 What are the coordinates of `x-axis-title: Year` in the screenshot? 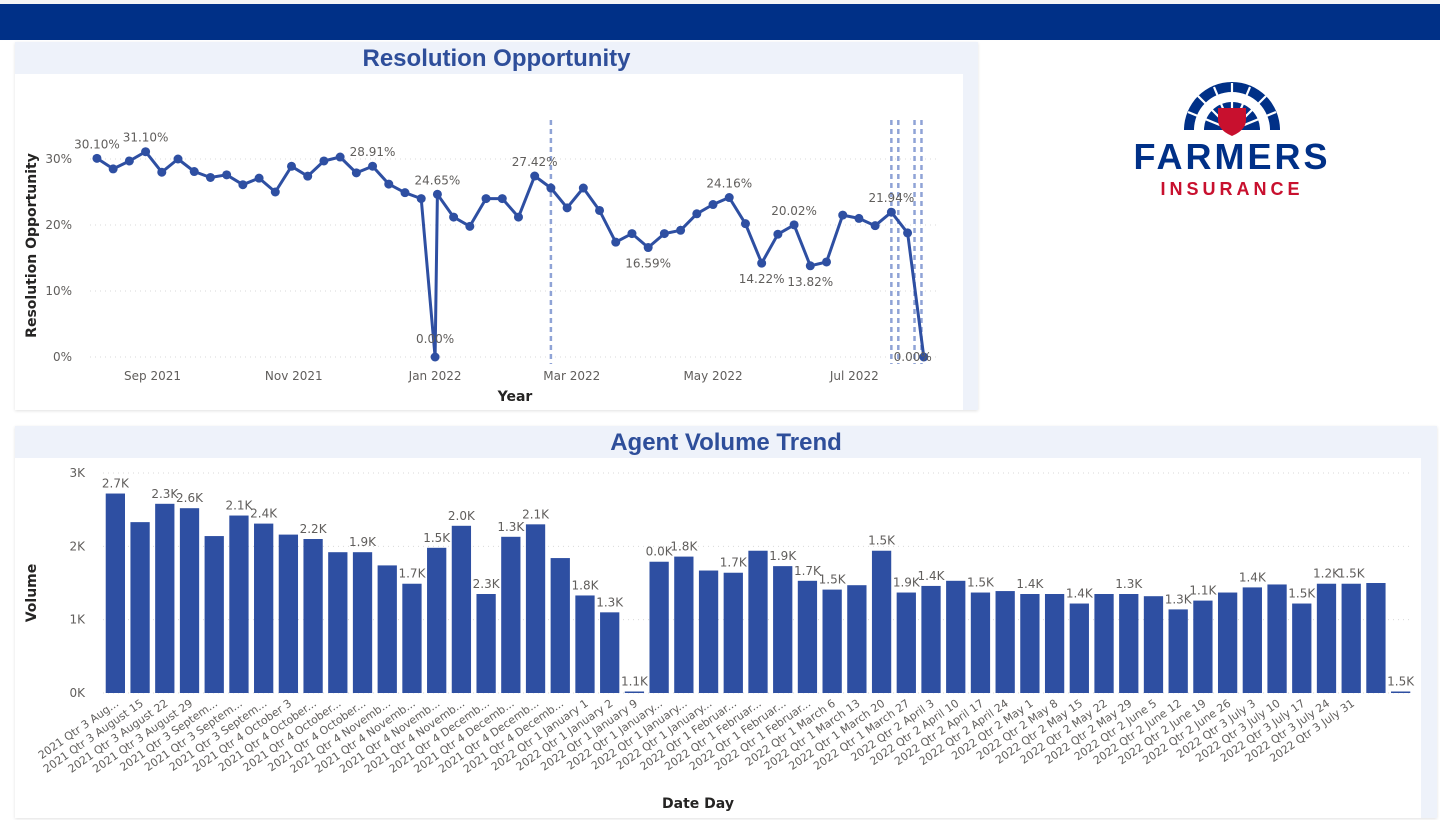 It's located at (515, 397).